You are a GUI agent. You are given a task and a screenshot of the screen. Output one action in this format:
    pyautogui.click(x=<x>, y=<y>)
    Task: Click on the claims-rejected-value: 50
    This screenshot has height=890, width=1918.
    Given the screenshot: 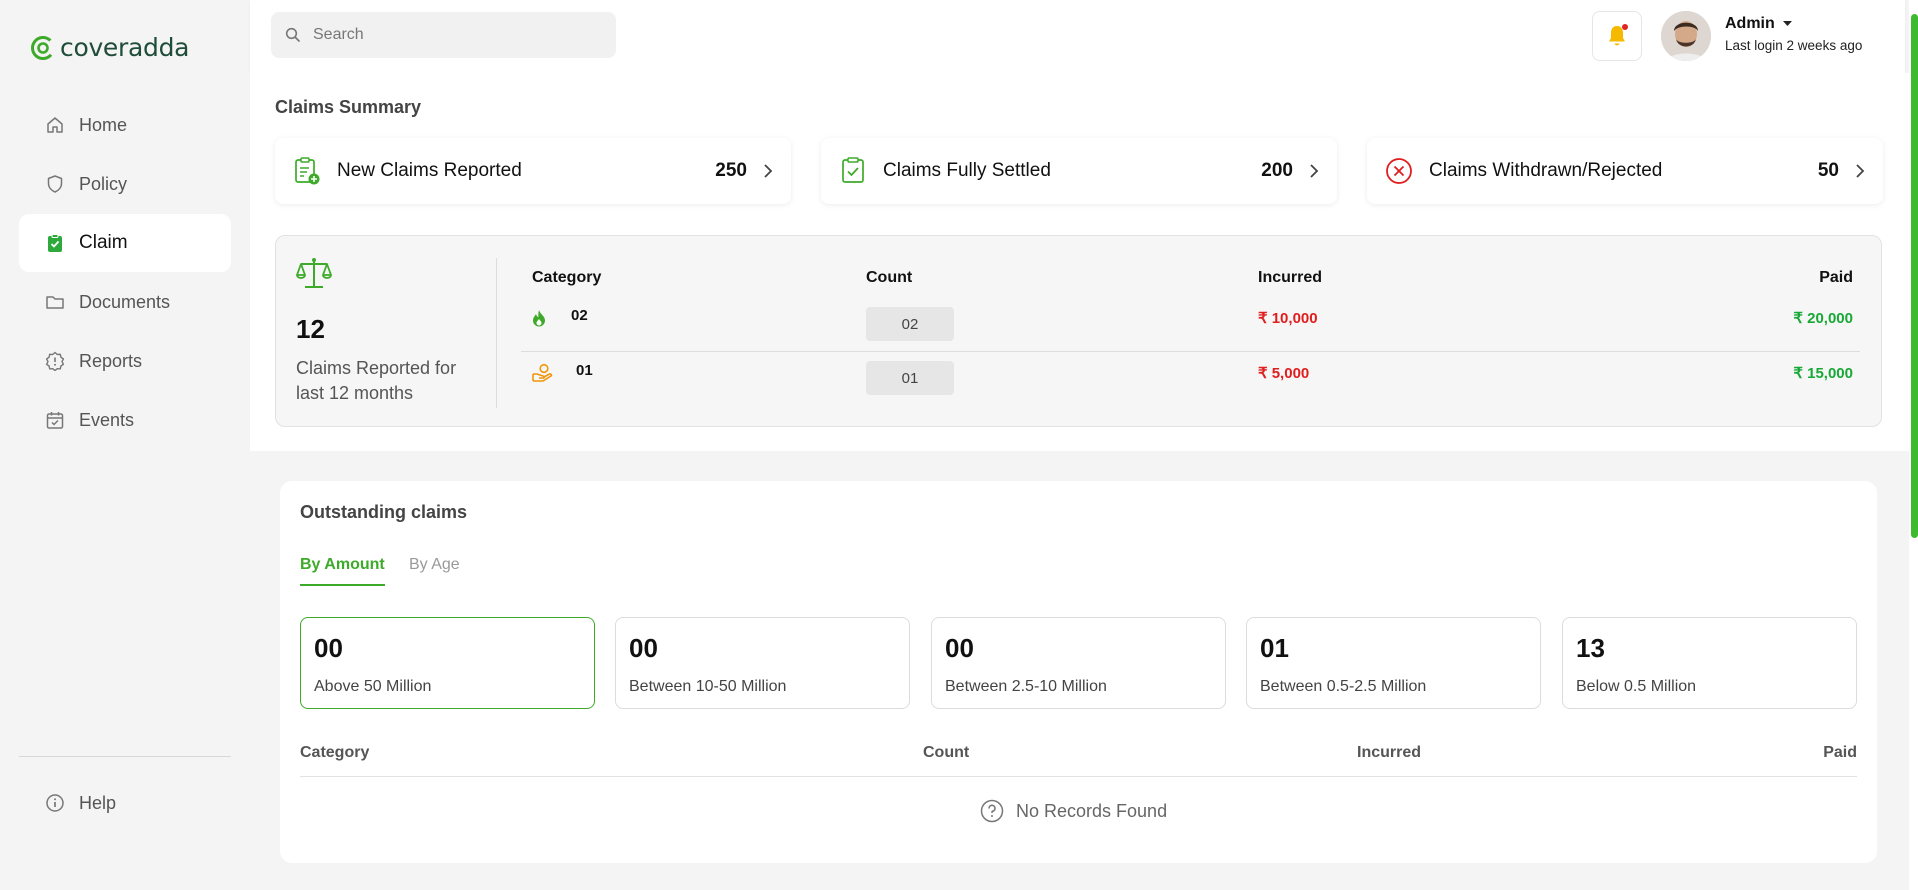 What is the action you would take?
    pyautogui.click(x=1828, y=170)
    